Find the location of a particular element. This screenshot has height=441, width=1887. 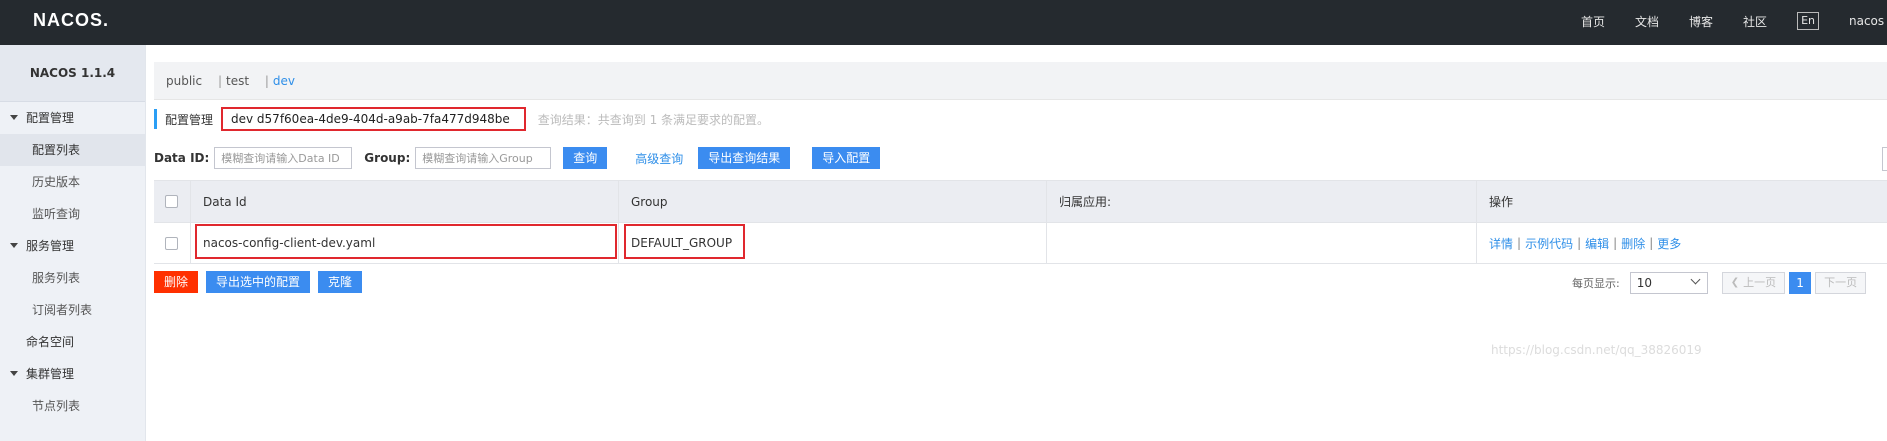

group-input is located at coordinates (483, 158).